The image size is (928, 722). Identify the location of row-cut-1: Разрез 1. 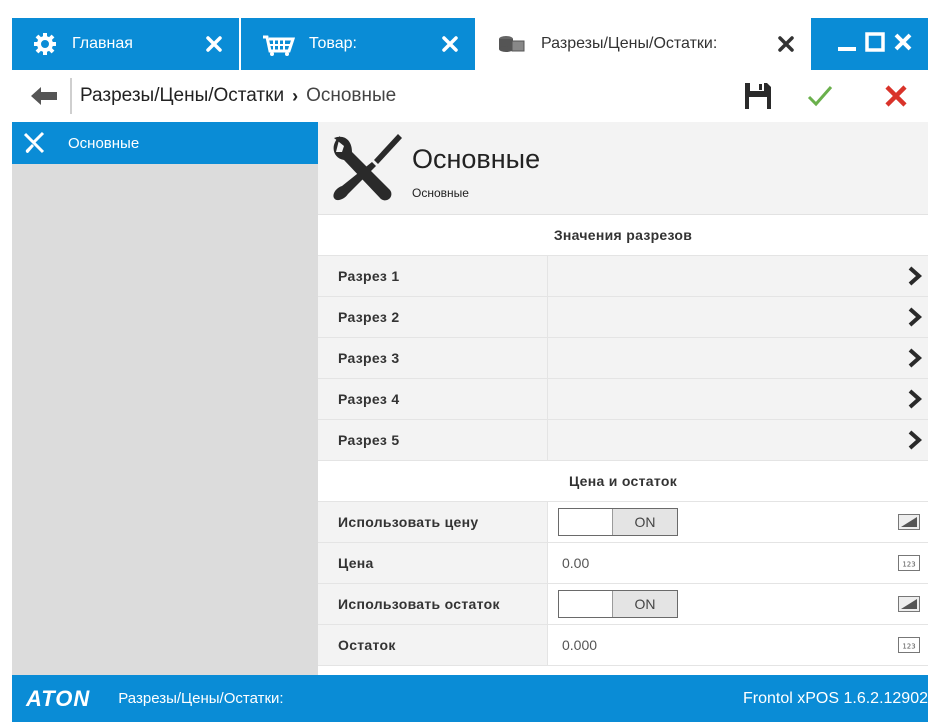
(623, 276).